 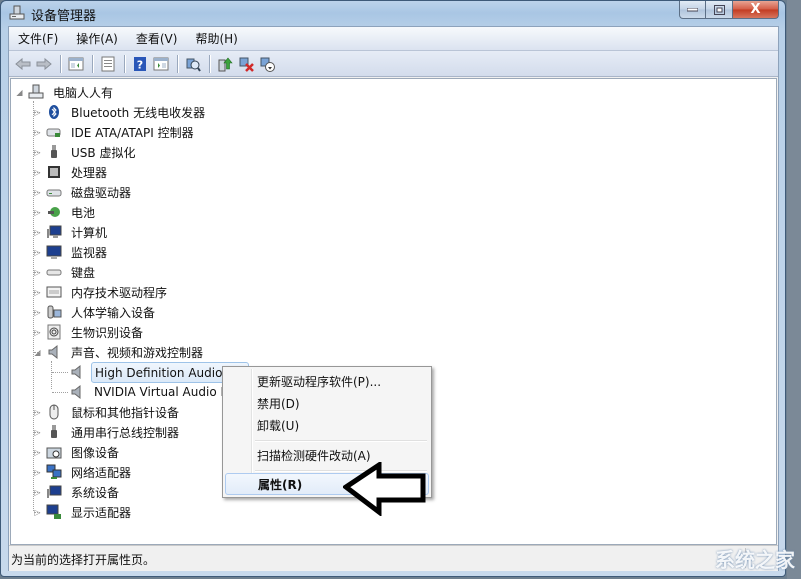 I want to click on tree-category-label: 系统设备, so click(x=95, y=492).